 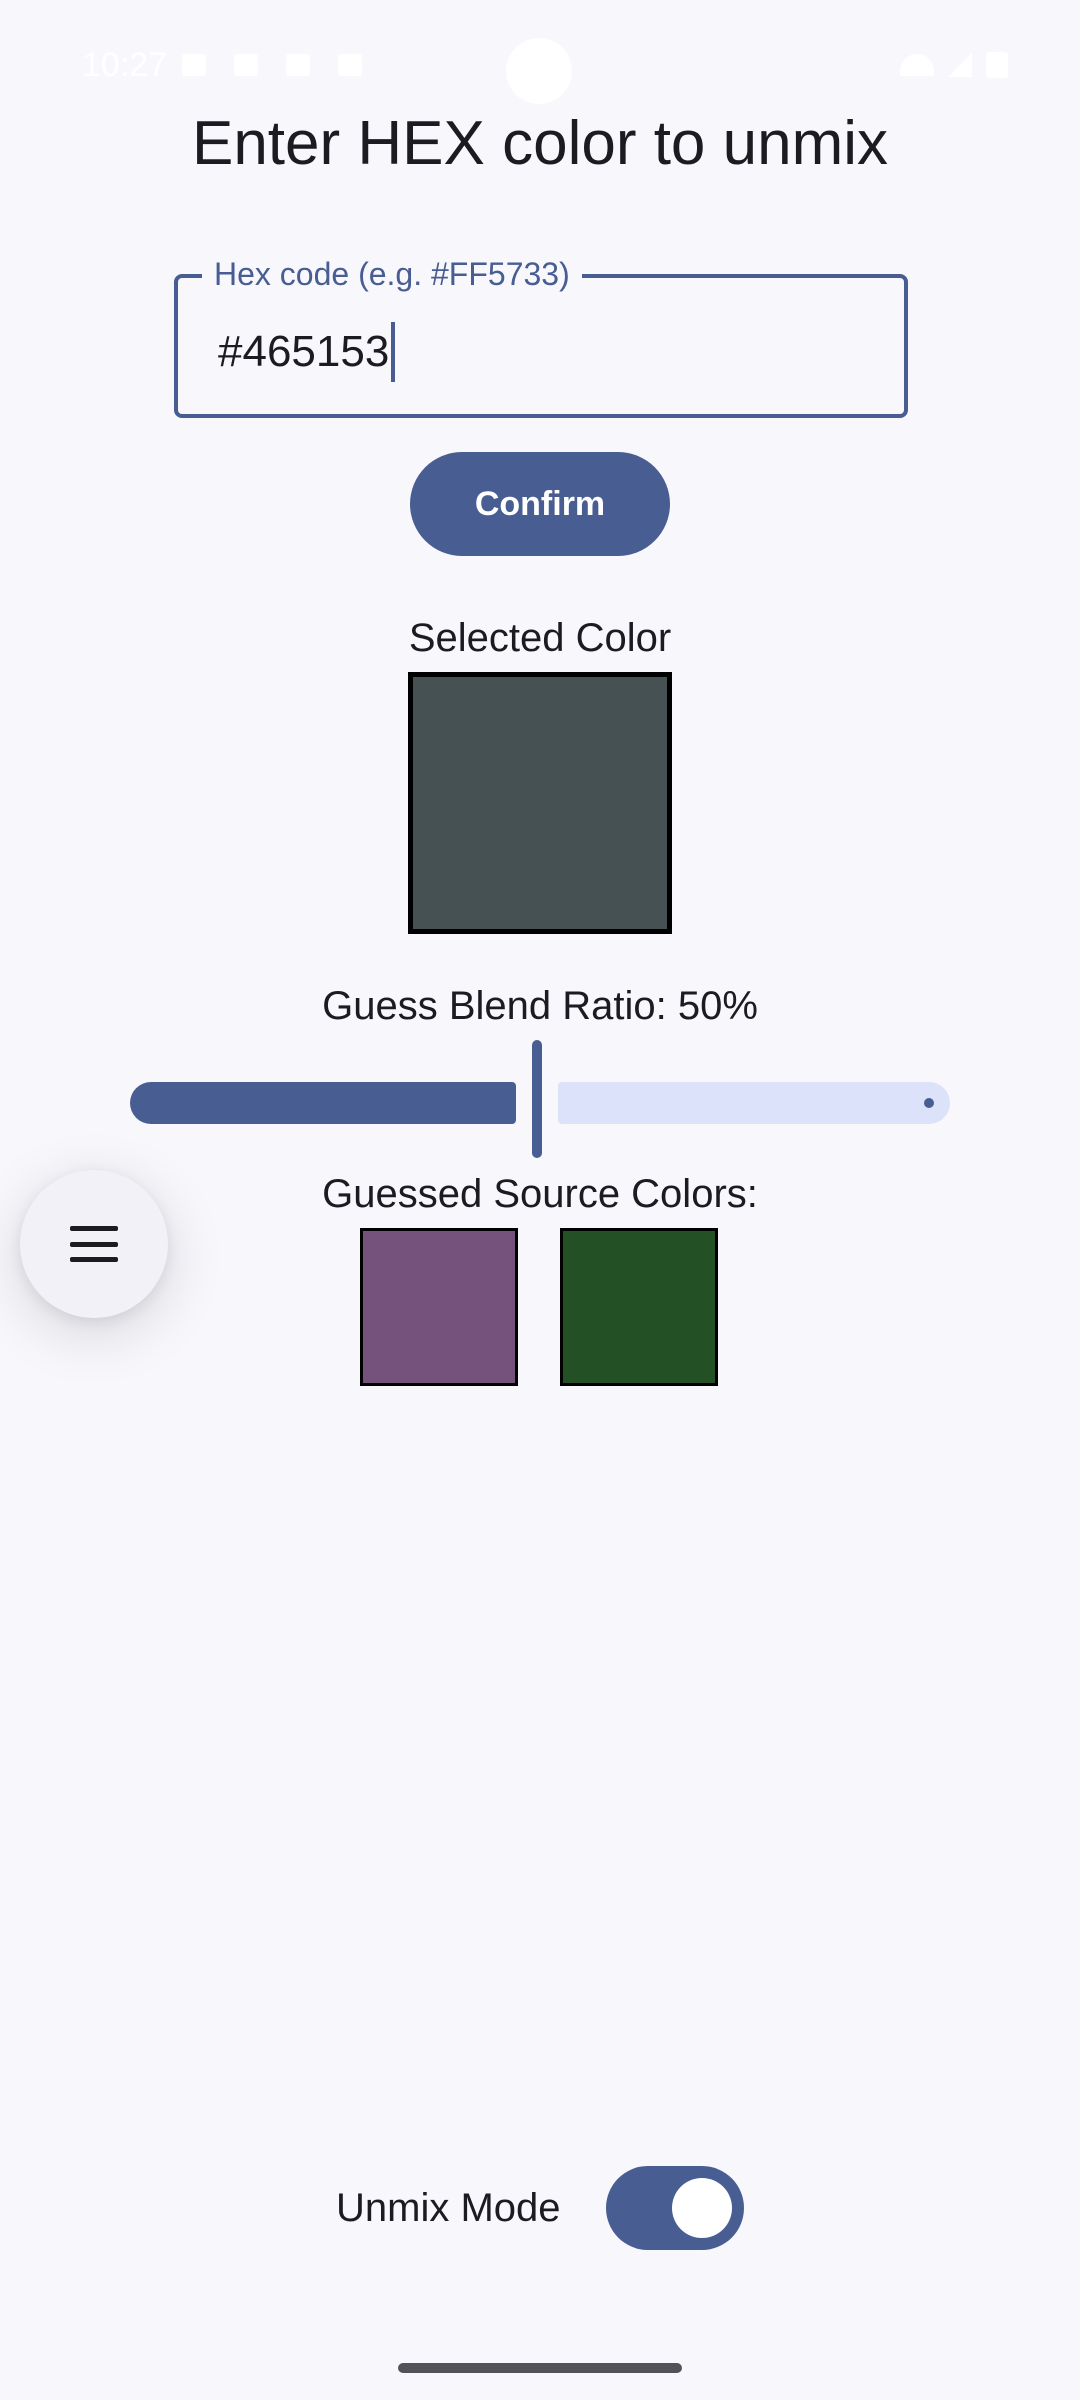 I want to click on blend-ratio-slider, so click(x=540, y=1102).